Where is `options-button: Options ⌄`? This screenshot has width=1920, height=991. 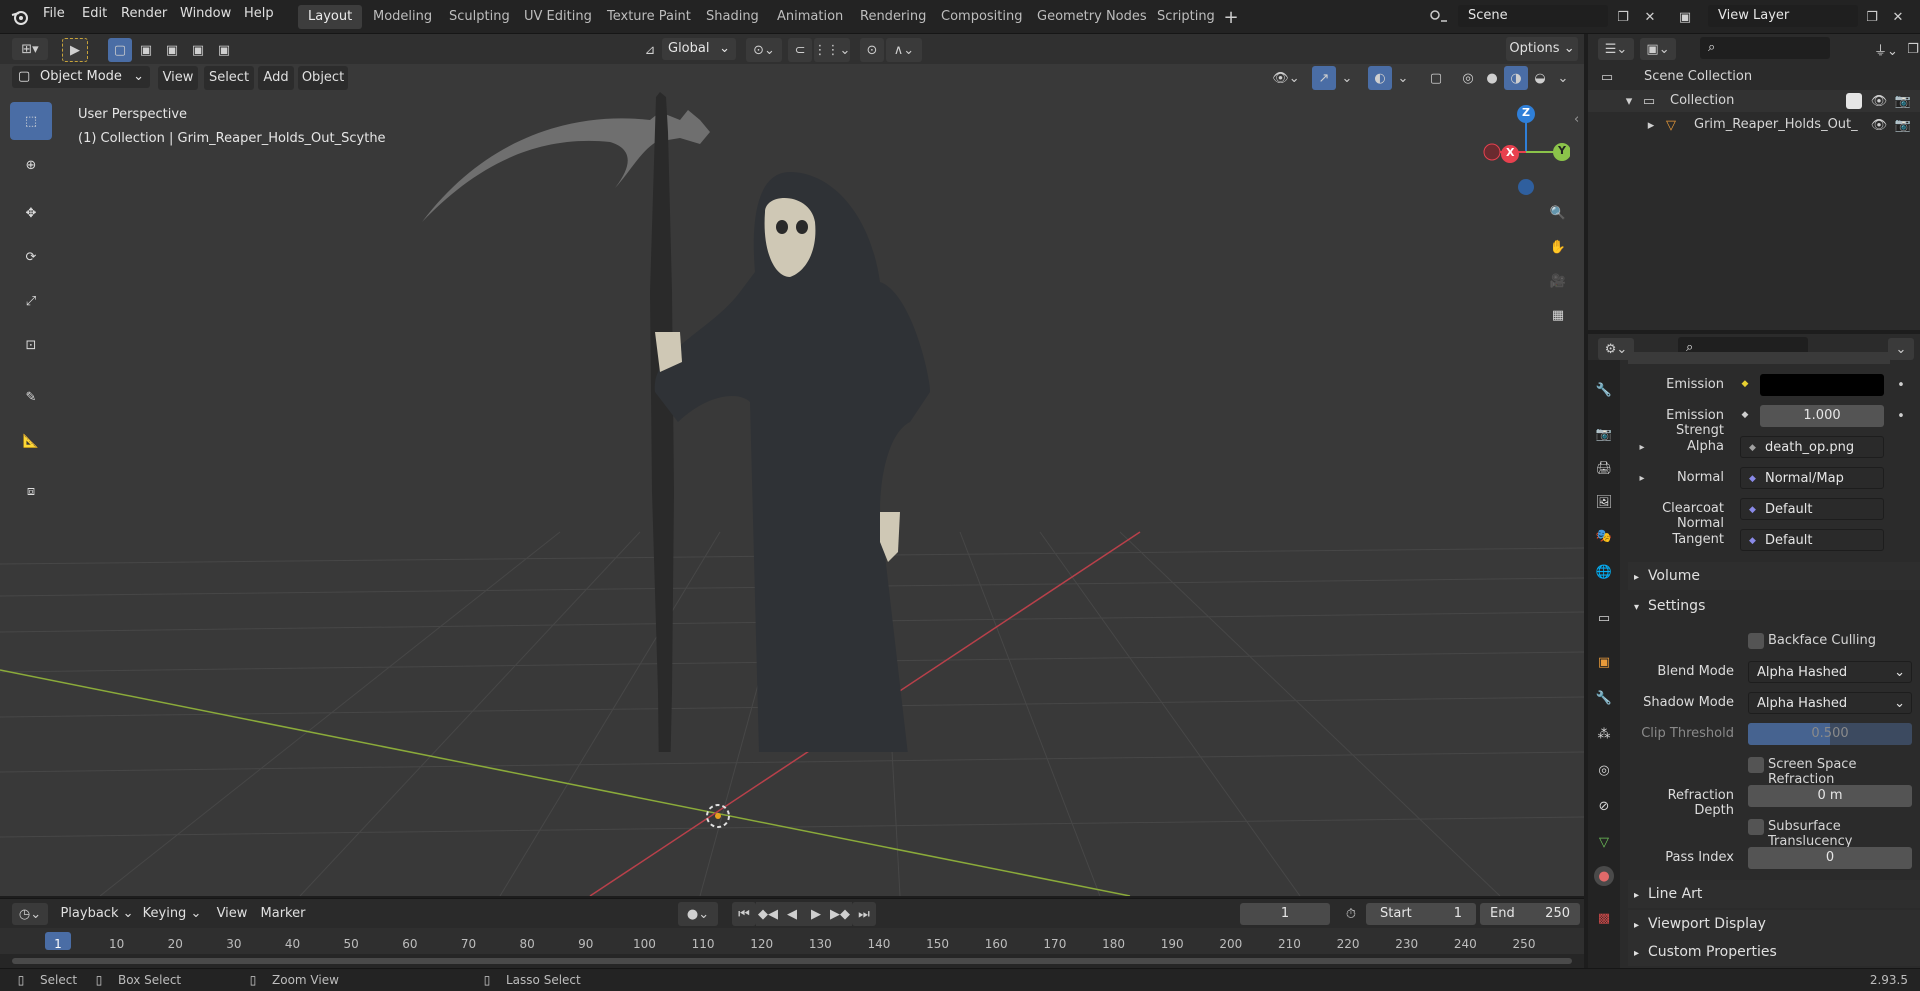
options-button: Options ⌄ is located at coordinates (1542, 49).